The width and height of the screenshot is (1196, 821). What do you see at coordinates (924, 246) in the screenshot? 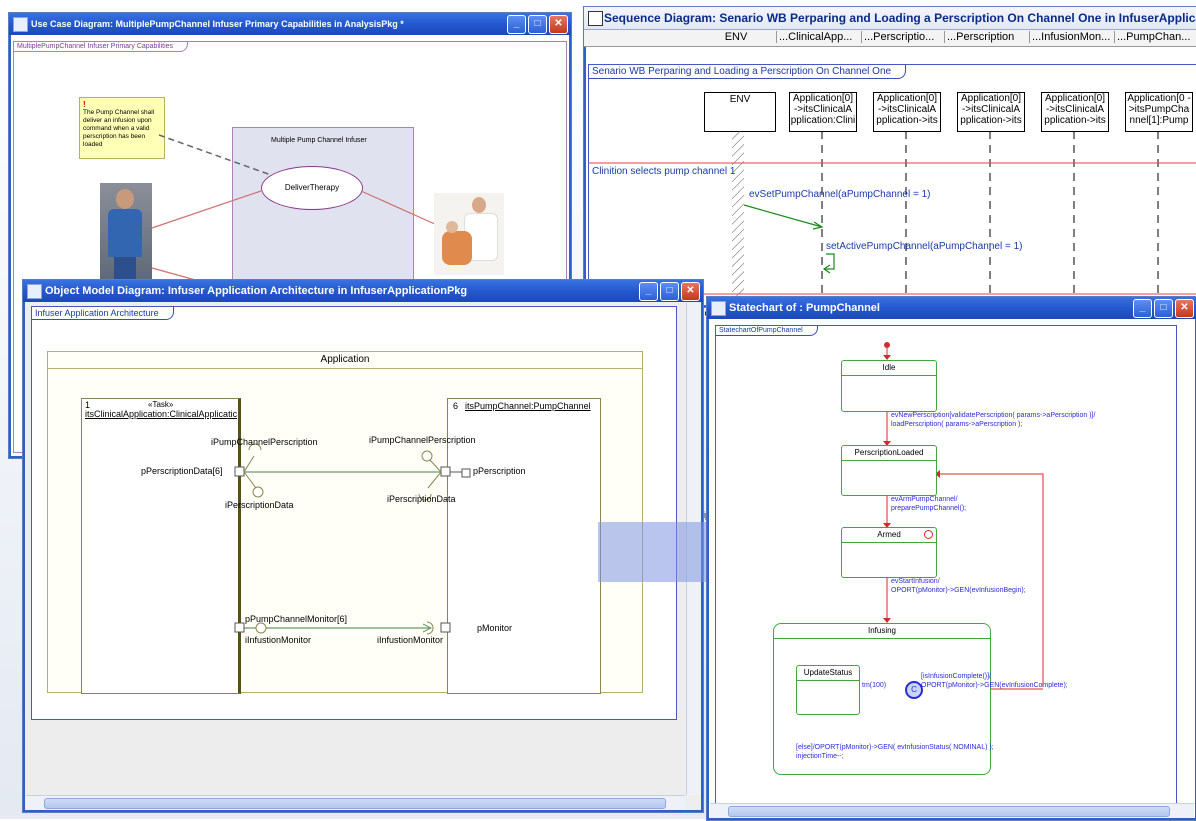
I see `msg-setActivePumpChannel: setActivePumpChannel(aPumpChannel = 1)` at bounding box center [924, 246].